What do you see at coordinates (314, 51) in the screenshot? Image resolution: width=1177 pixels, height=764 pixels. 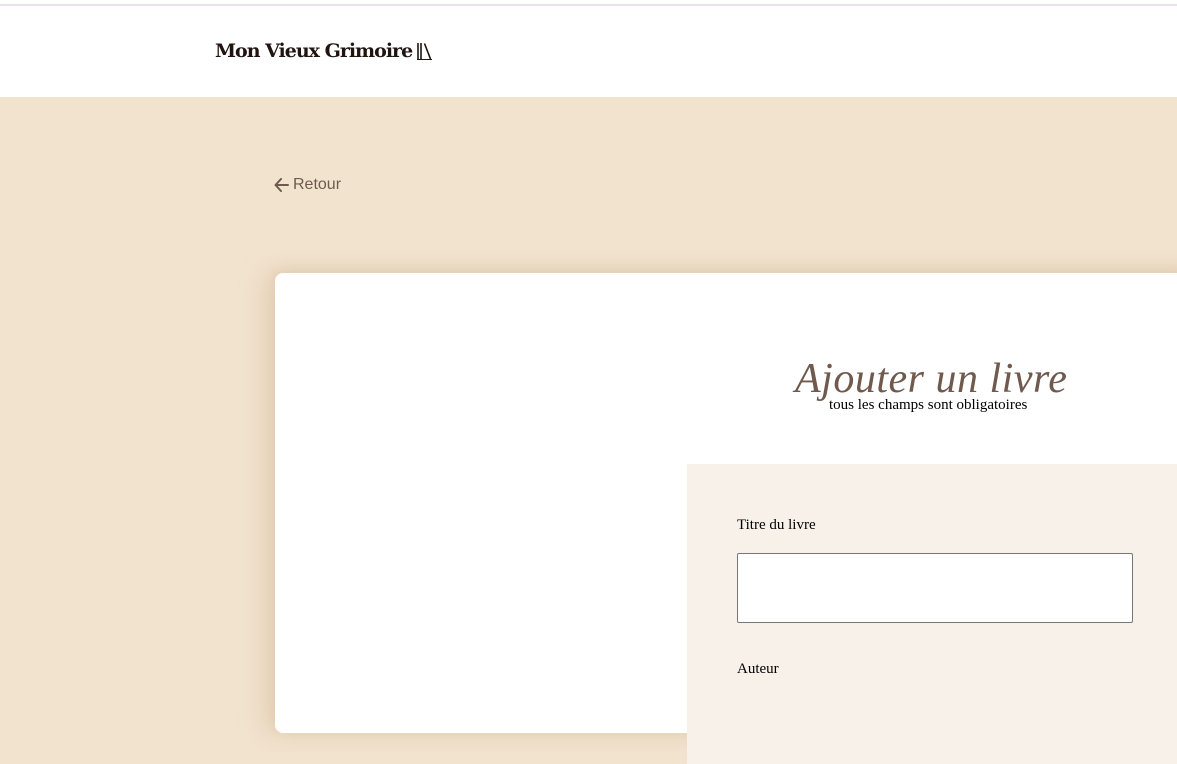 I see `logo-text: Mon Vieux Grimoire` at bounding box center [314, 51].